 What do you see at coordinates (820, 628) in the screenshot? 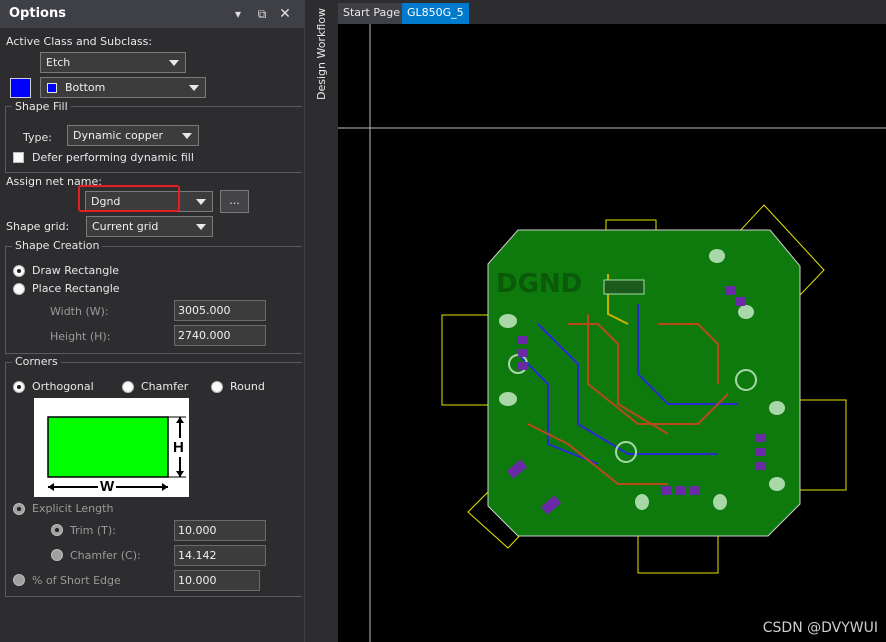
I see `watermark-text: CSDN @DVYWUI` at bounding box center [820, 628].